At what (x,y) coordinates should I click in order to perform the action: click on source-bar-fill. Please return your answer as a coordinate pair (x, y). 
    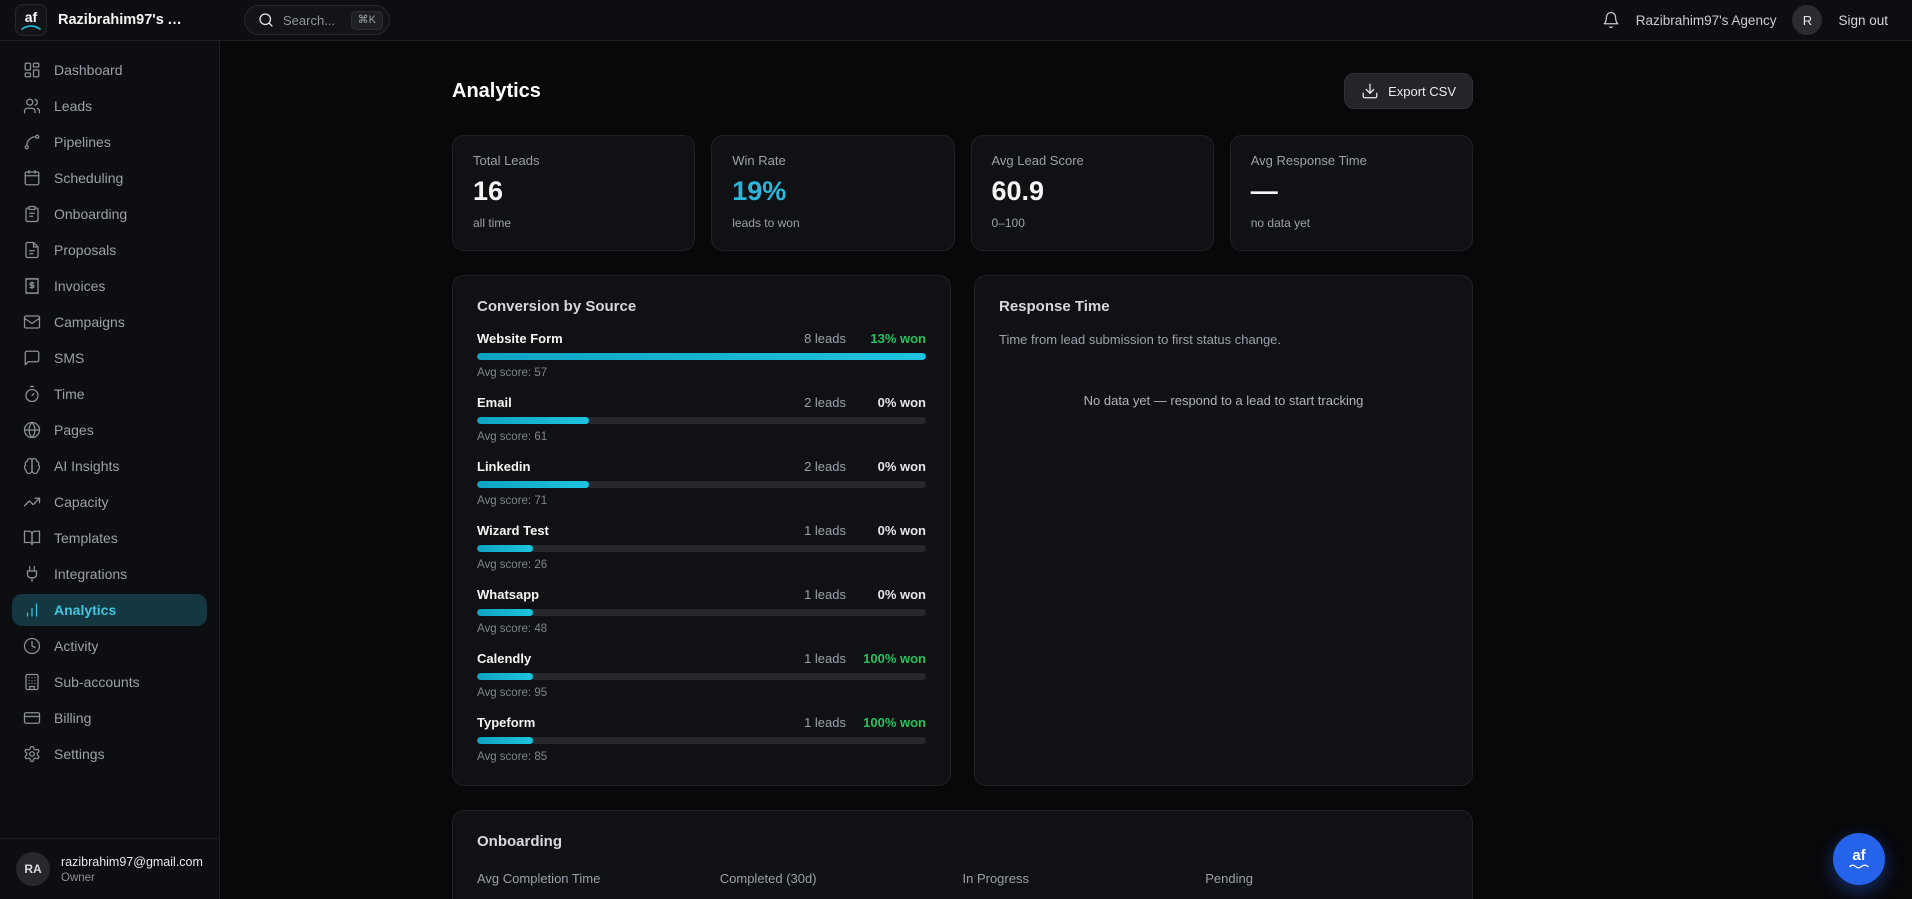
    Looking at the image, I should click on (505, 740).